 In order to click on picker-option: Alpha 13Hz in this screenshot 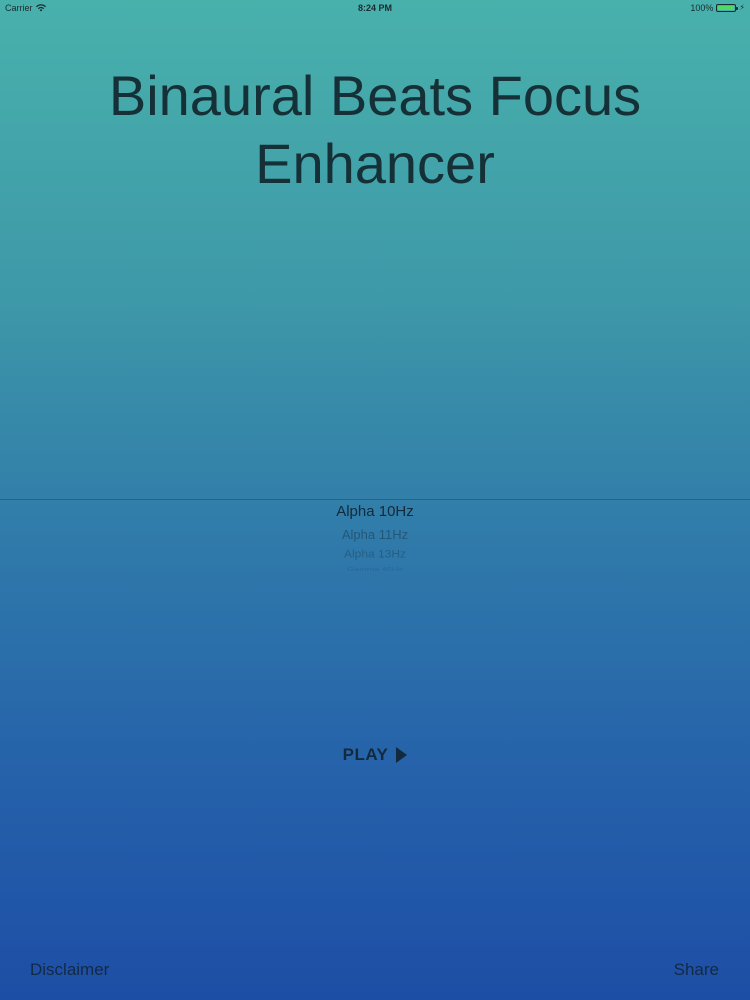, I will do `click(375, 554)`.